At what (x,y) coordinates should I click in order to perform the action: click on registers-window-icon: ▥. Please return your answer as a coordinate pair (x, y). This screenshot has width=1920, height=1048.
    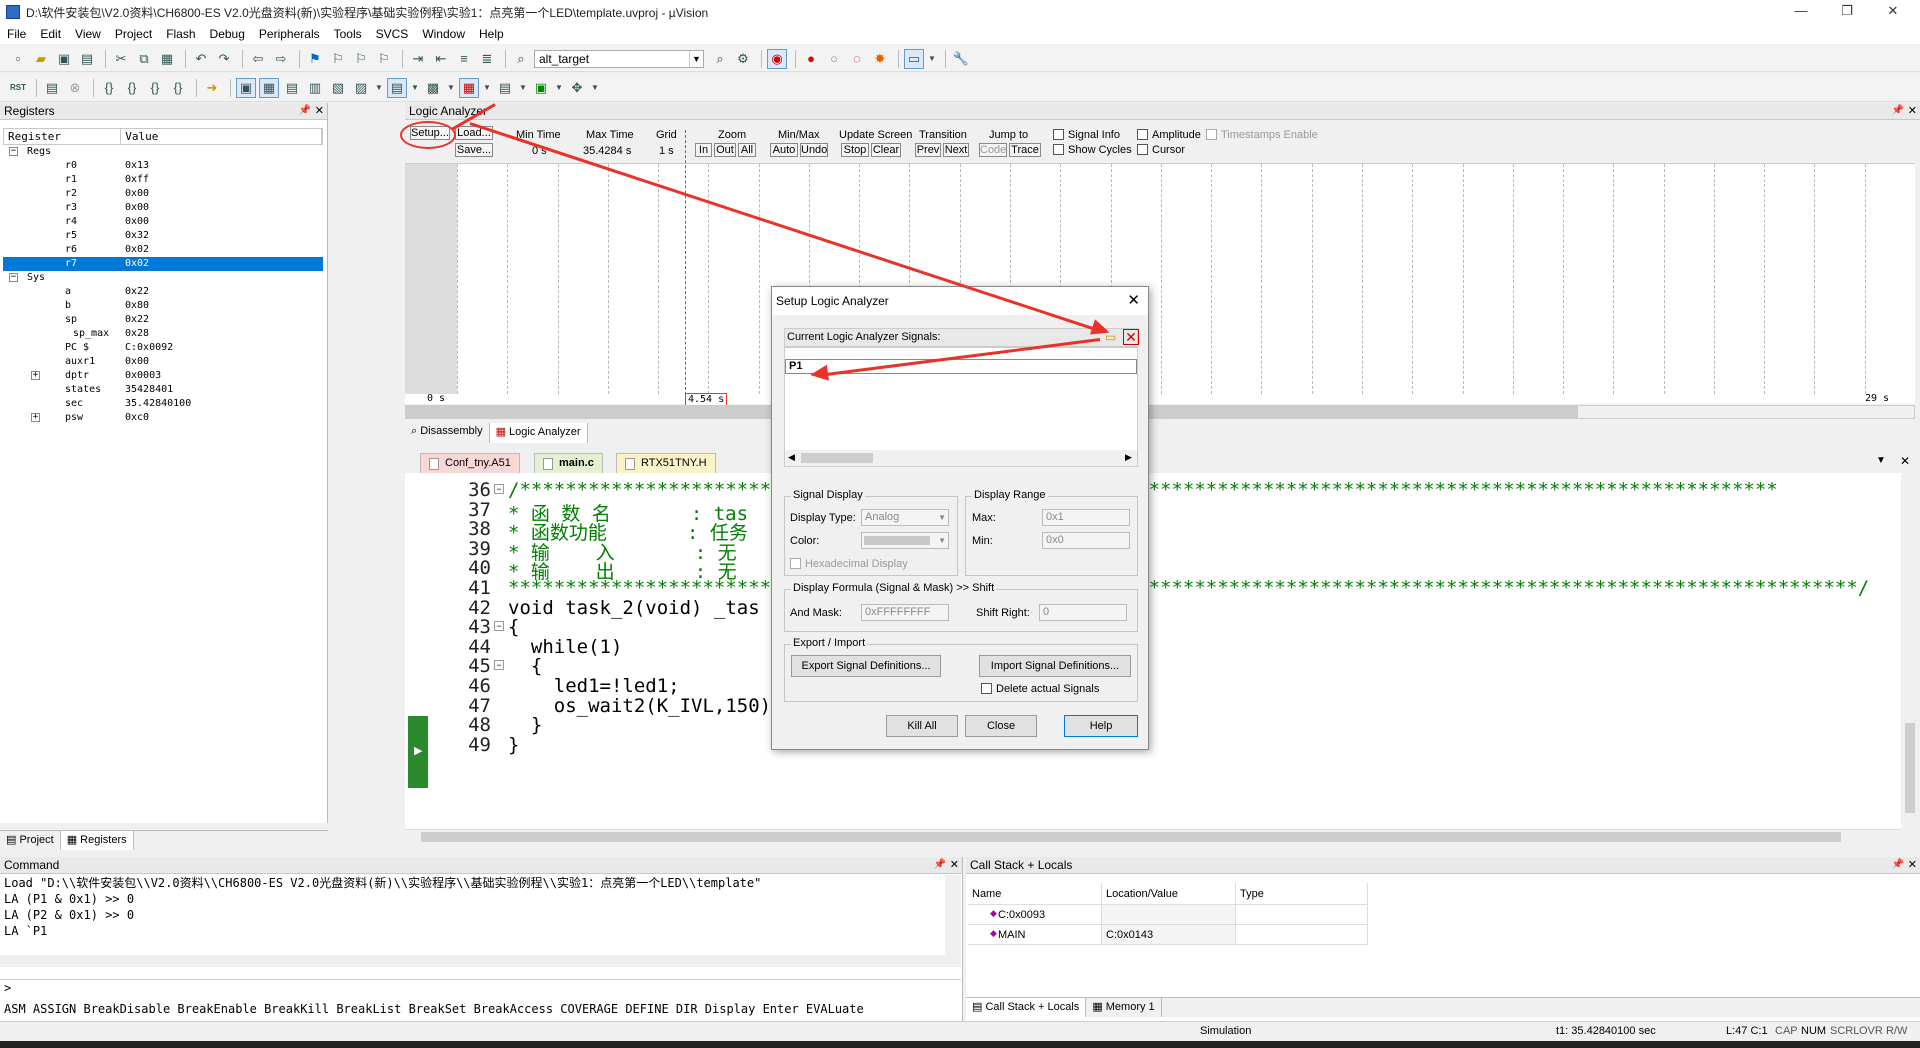
    Looking at the image, I should click on (315, 88).